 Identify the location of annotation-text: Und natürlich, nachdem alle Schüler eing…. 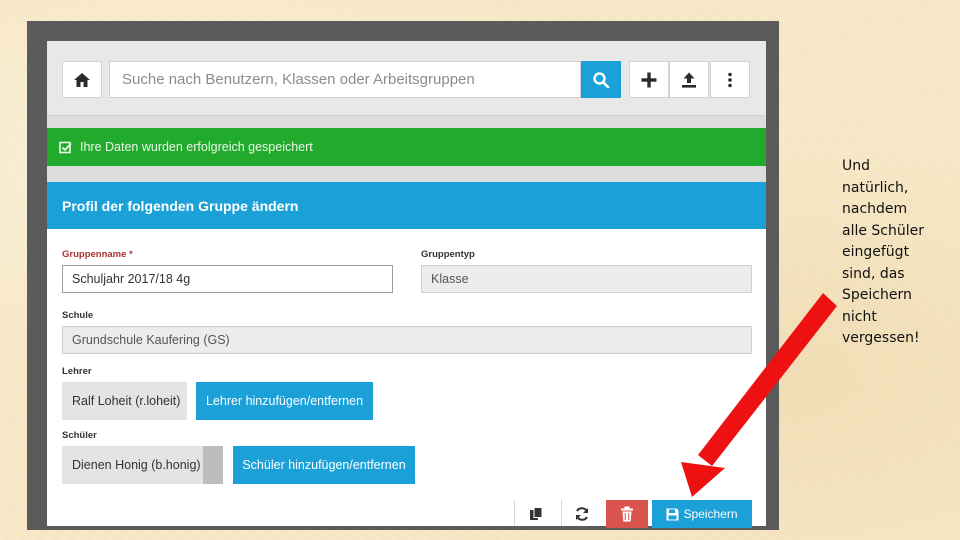
(883, 252).